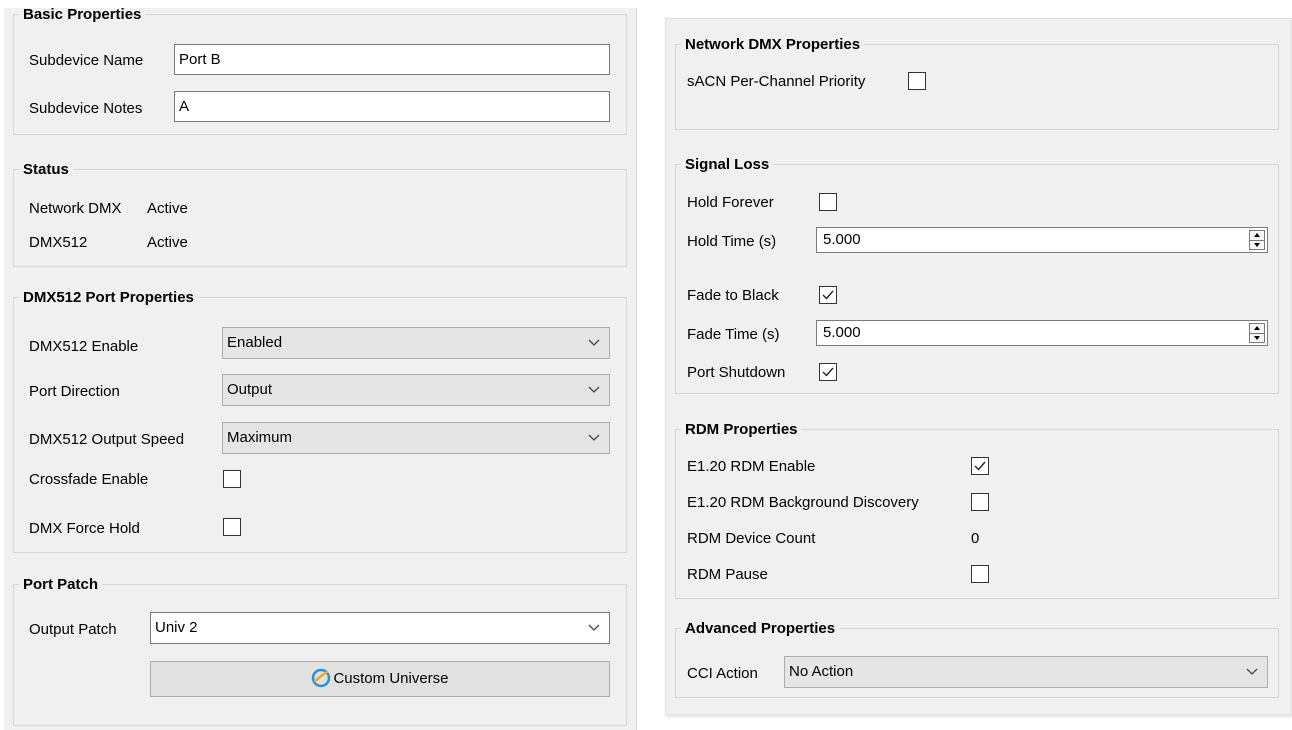  What do you see at coordinates (821, 671) in the screenshot?
I see `selected-value: No Action` at bounding box center [821, 671].